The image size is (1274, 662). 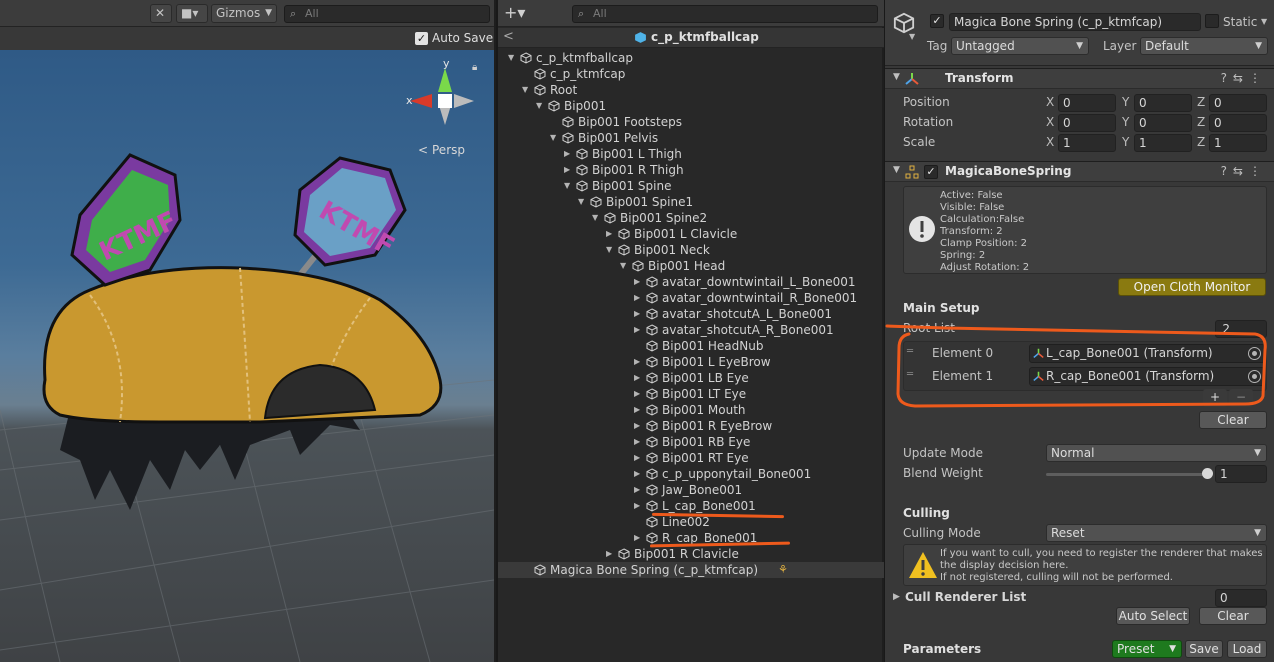 I want to click on hierarchy-item: ▼ Bip001 Spine1, so click(x=691, y=202).